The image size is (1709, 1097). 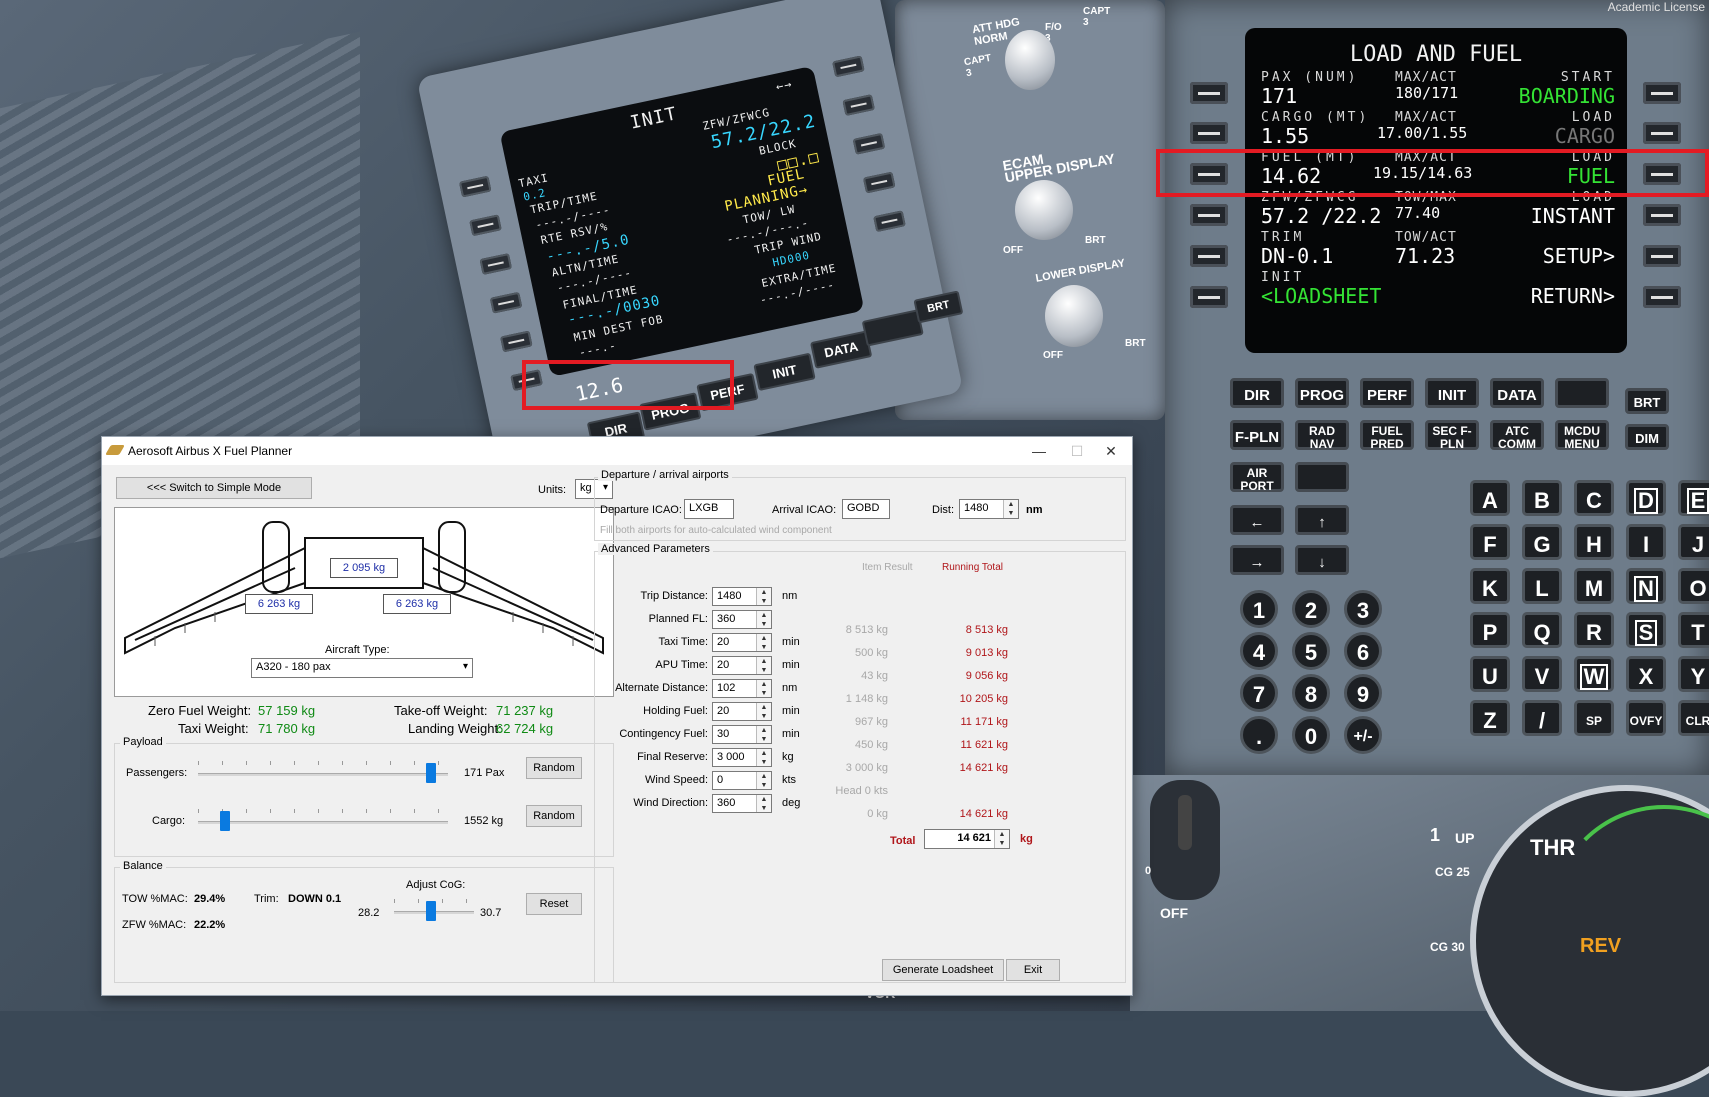 What do you see at coordinates (764, 190) in the screenshot?
I see `fuel-planning-prompt: FUEL PLANNING→` at bounding box center [764, 190].